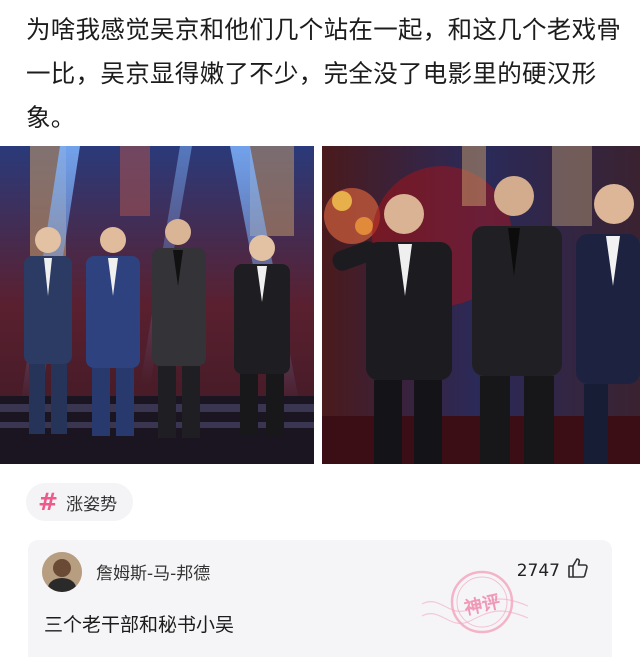 Image resolution: width=640 pixels, height=657 pixels. Describe the element at coordinates (153, 571) in the screenshot. I see `comment-username: 詹姆斯-马-邦德` at that location.